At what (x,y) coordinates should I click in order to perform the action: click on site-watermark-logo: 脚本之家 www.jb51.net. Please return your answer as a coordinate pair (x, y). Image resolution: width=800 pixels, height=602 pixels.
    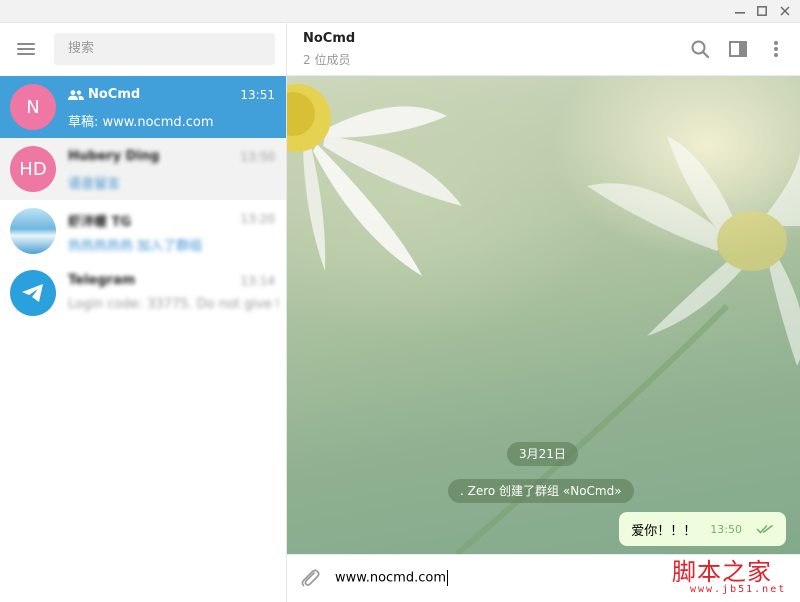
    Looking at the image, I should click on (733, 576).